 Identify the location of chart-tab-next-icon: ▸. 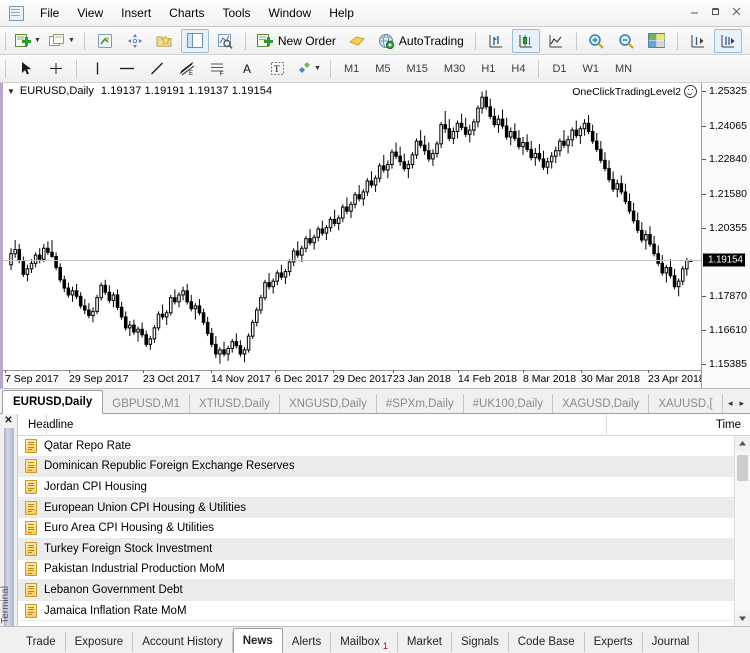
(741, 403).